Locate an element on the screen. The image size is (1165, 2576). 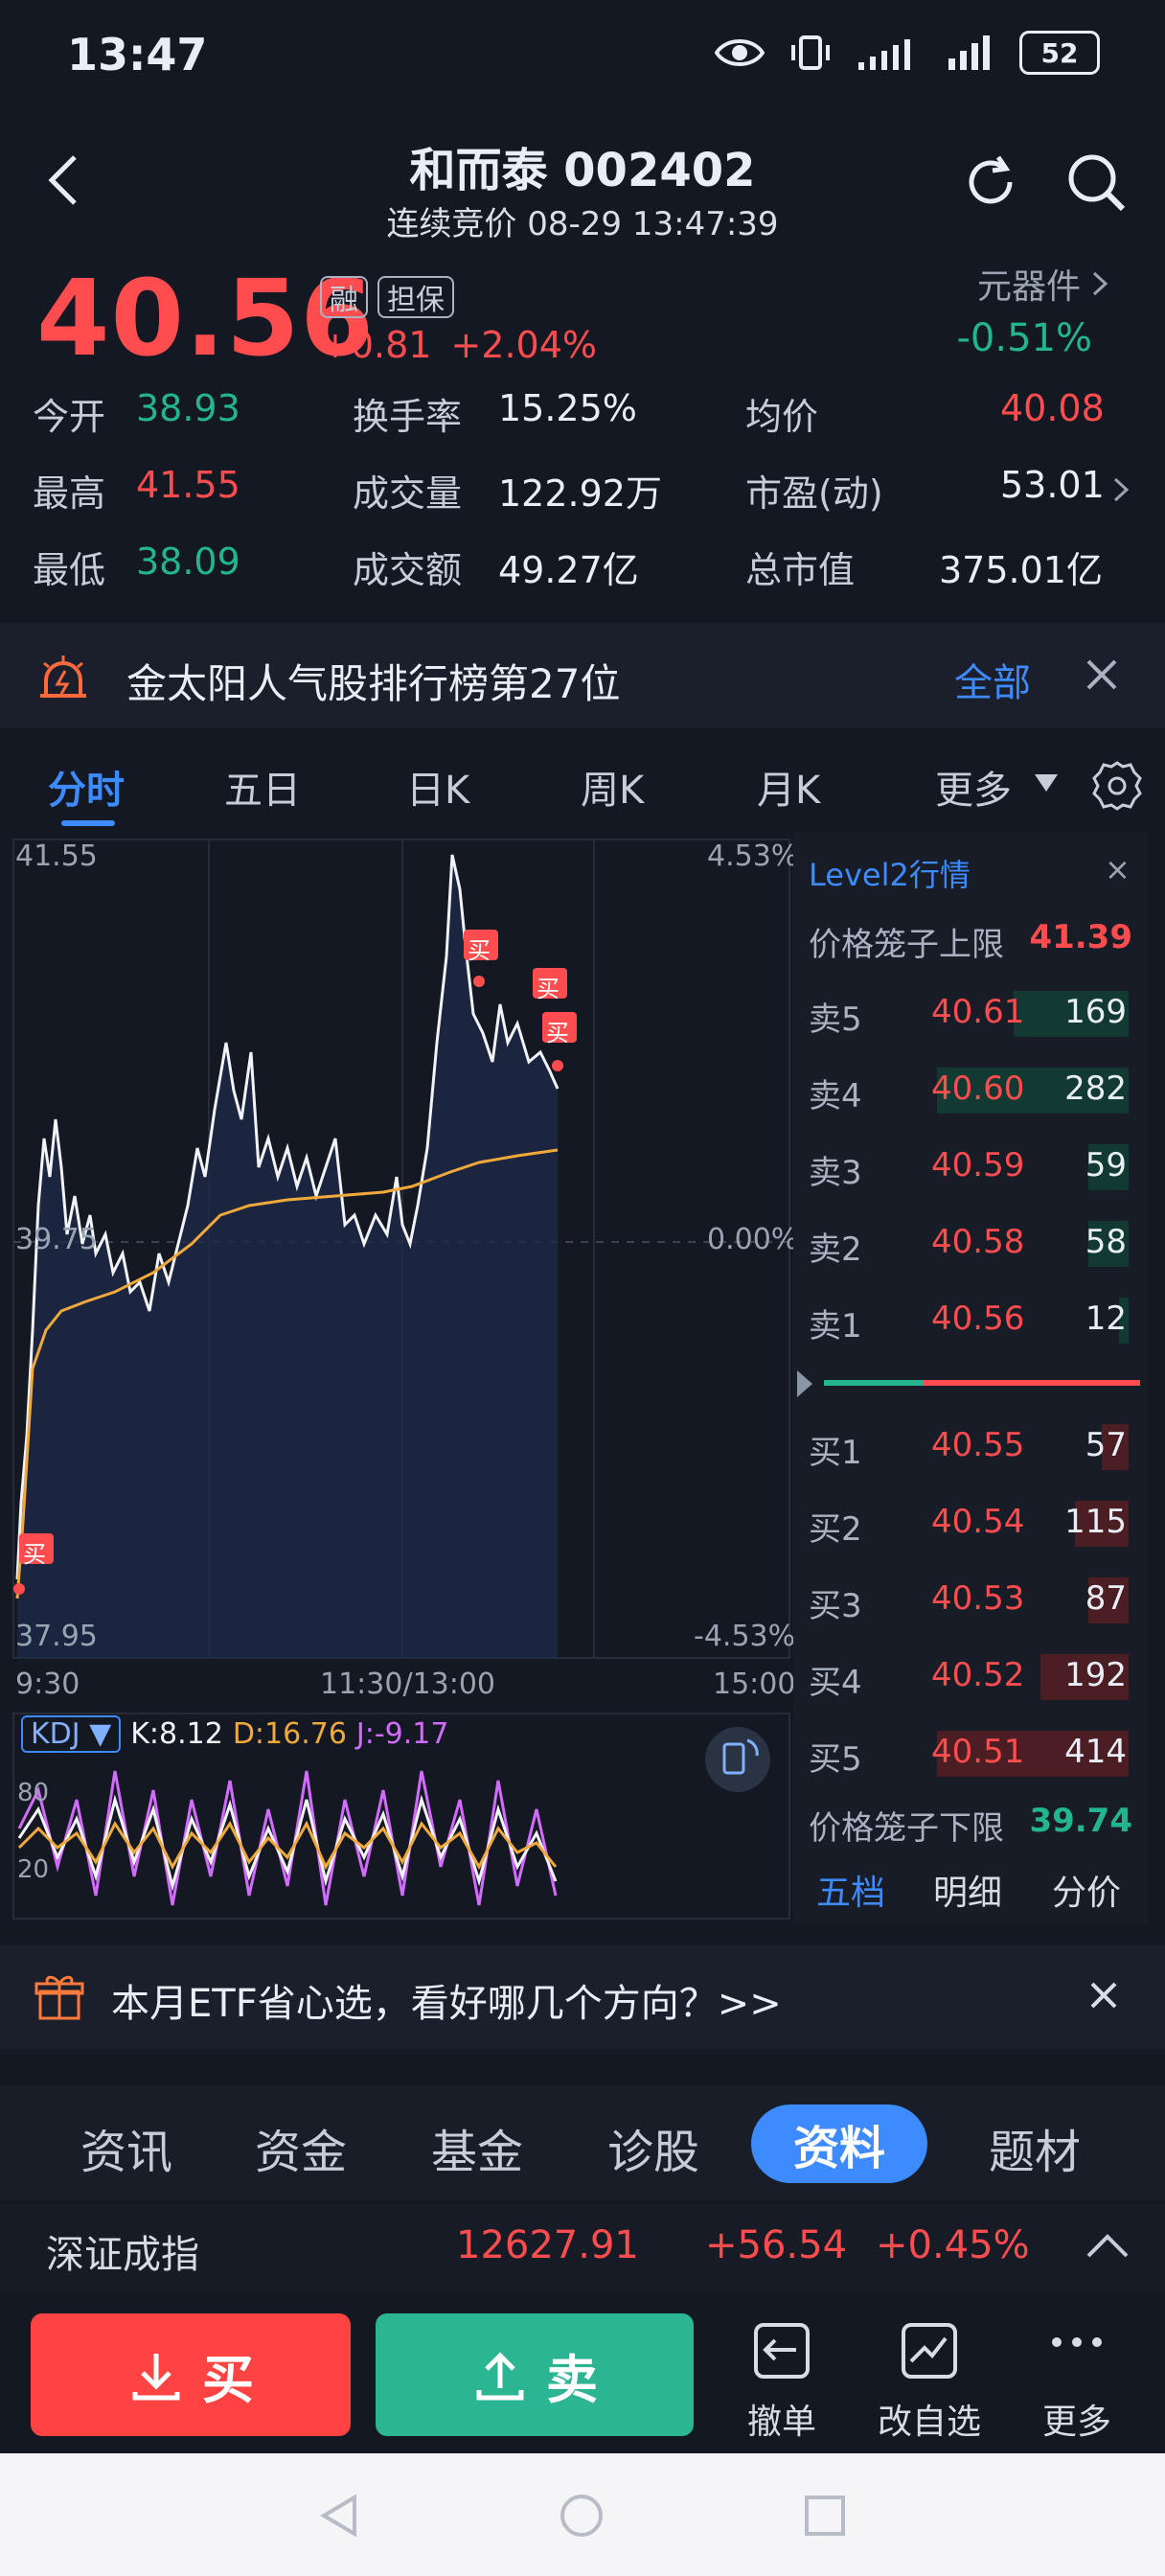
bid-volume: 115 is located at coordinates (1096, 1522).